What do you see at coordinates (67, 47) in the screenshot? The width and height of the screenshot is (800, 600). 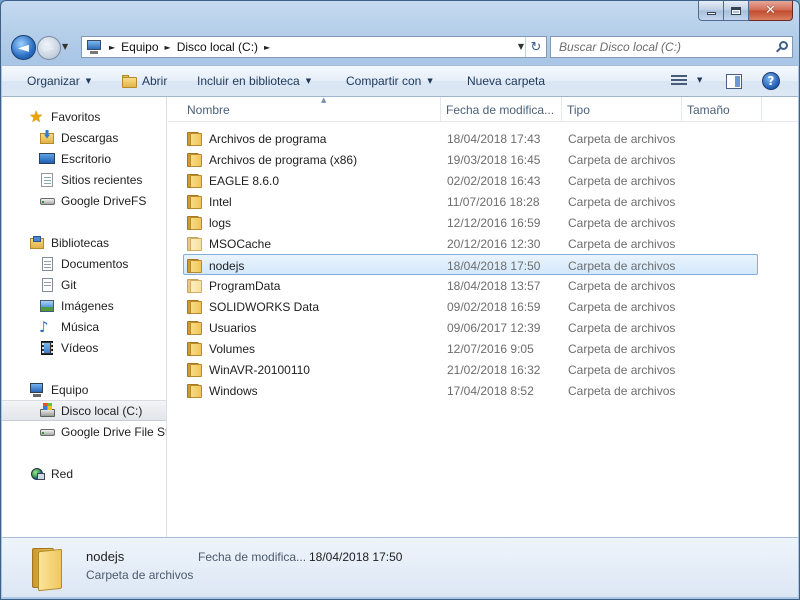 I see `recent-pages-dropdown: ▼` at bounding box center [67, 47].